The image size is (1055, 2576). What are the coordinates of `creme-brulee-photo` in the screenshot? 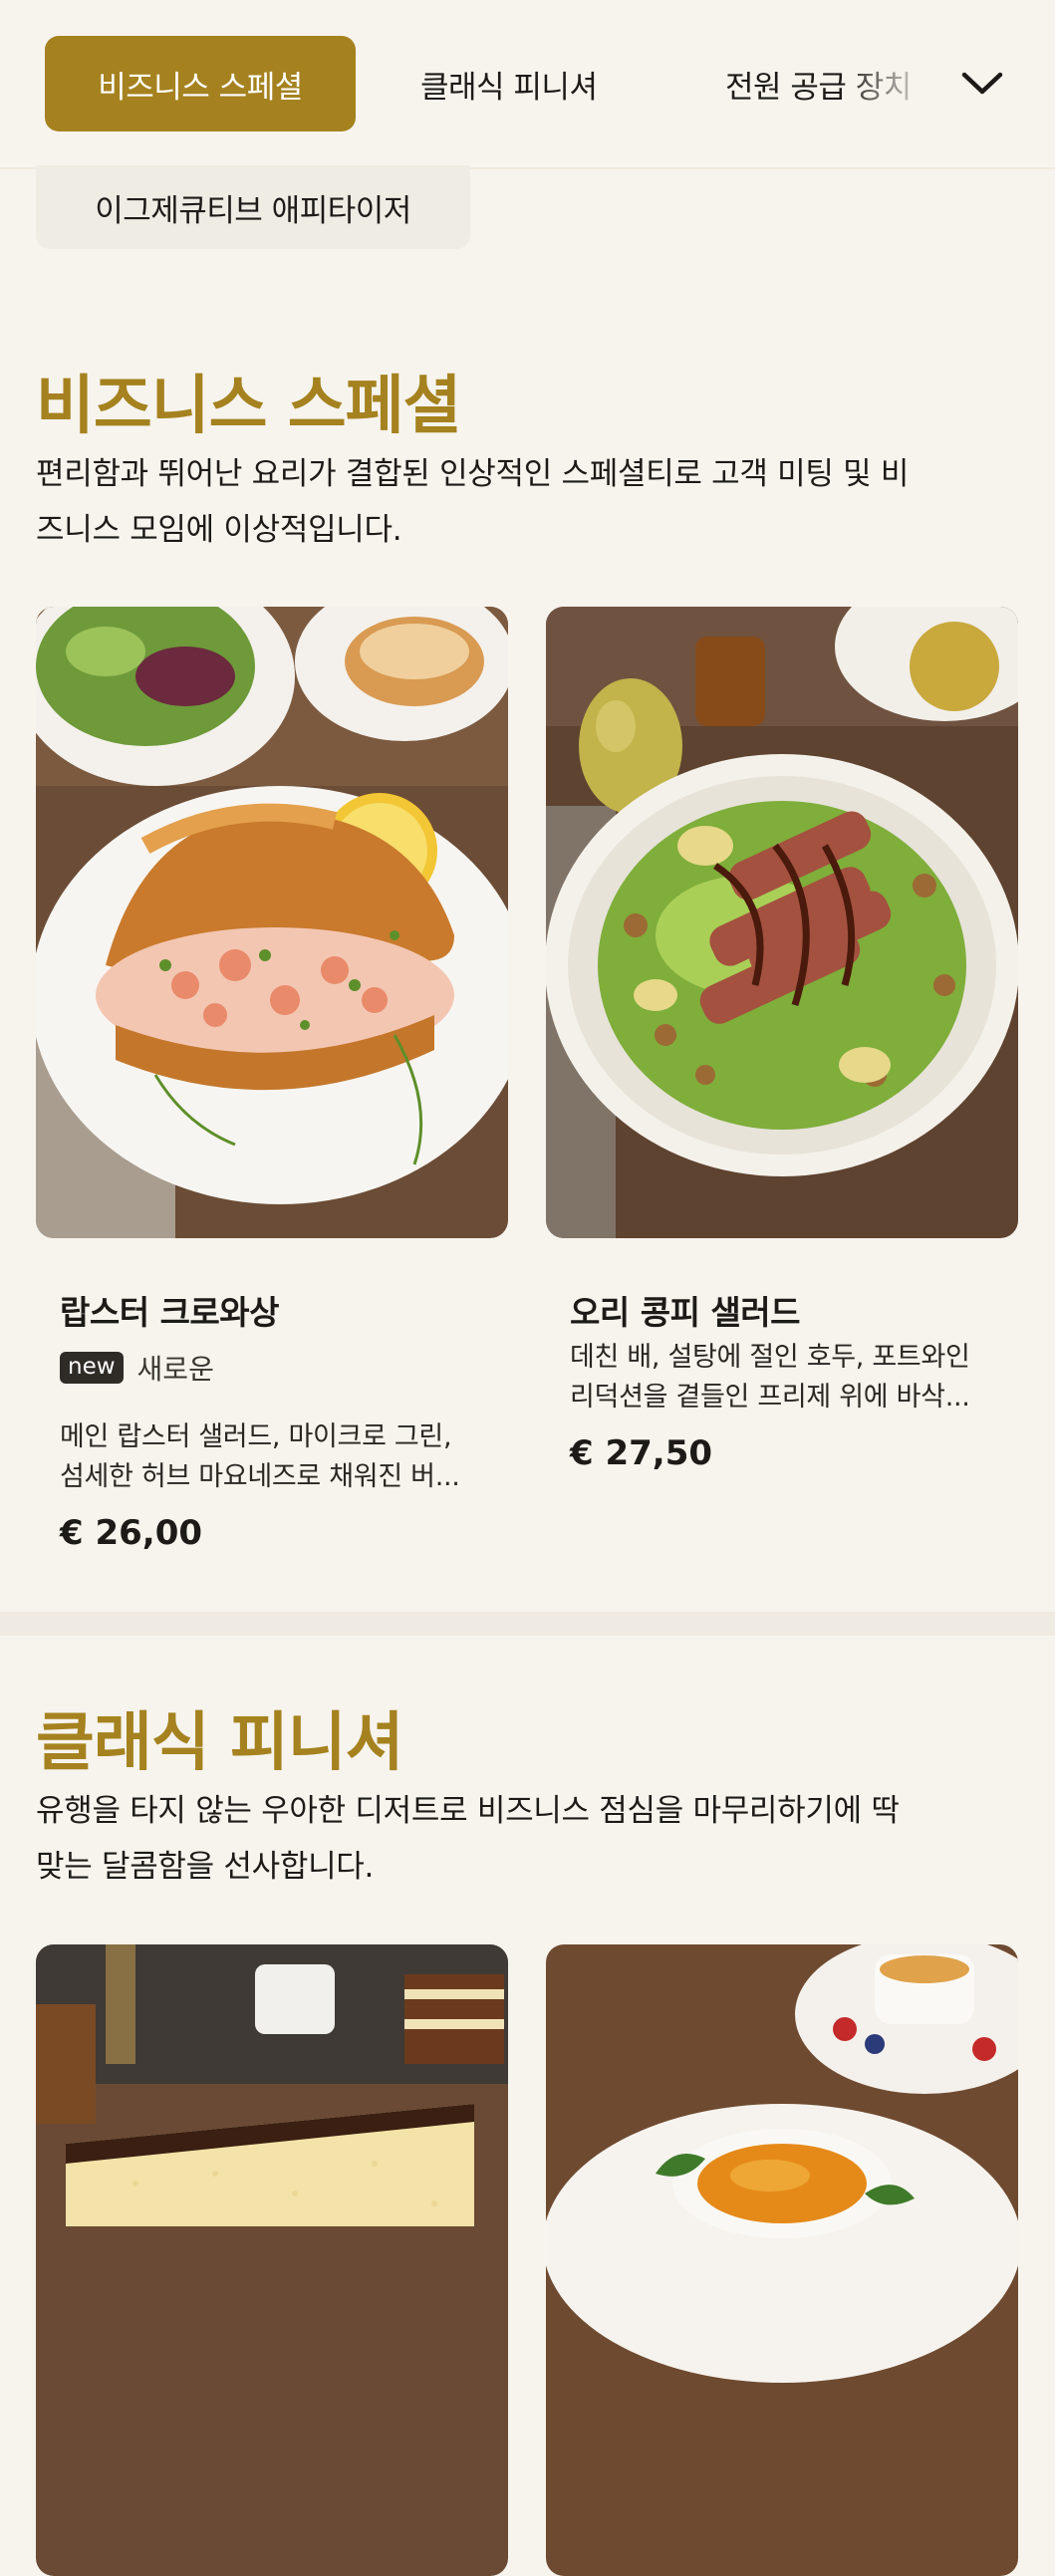 It's located at (782, 2260).